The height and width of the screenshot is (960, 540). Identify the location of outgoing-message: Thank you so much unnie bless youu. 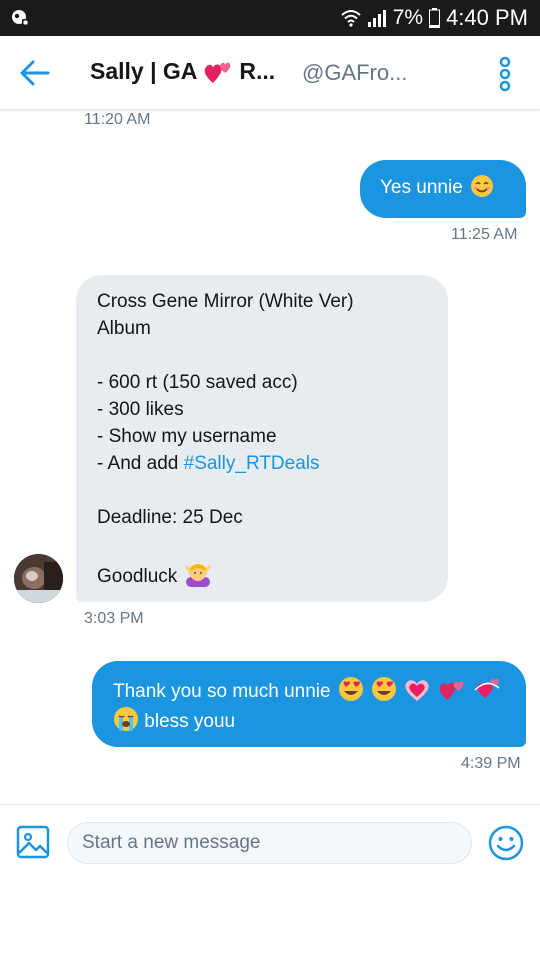
(309, 704).